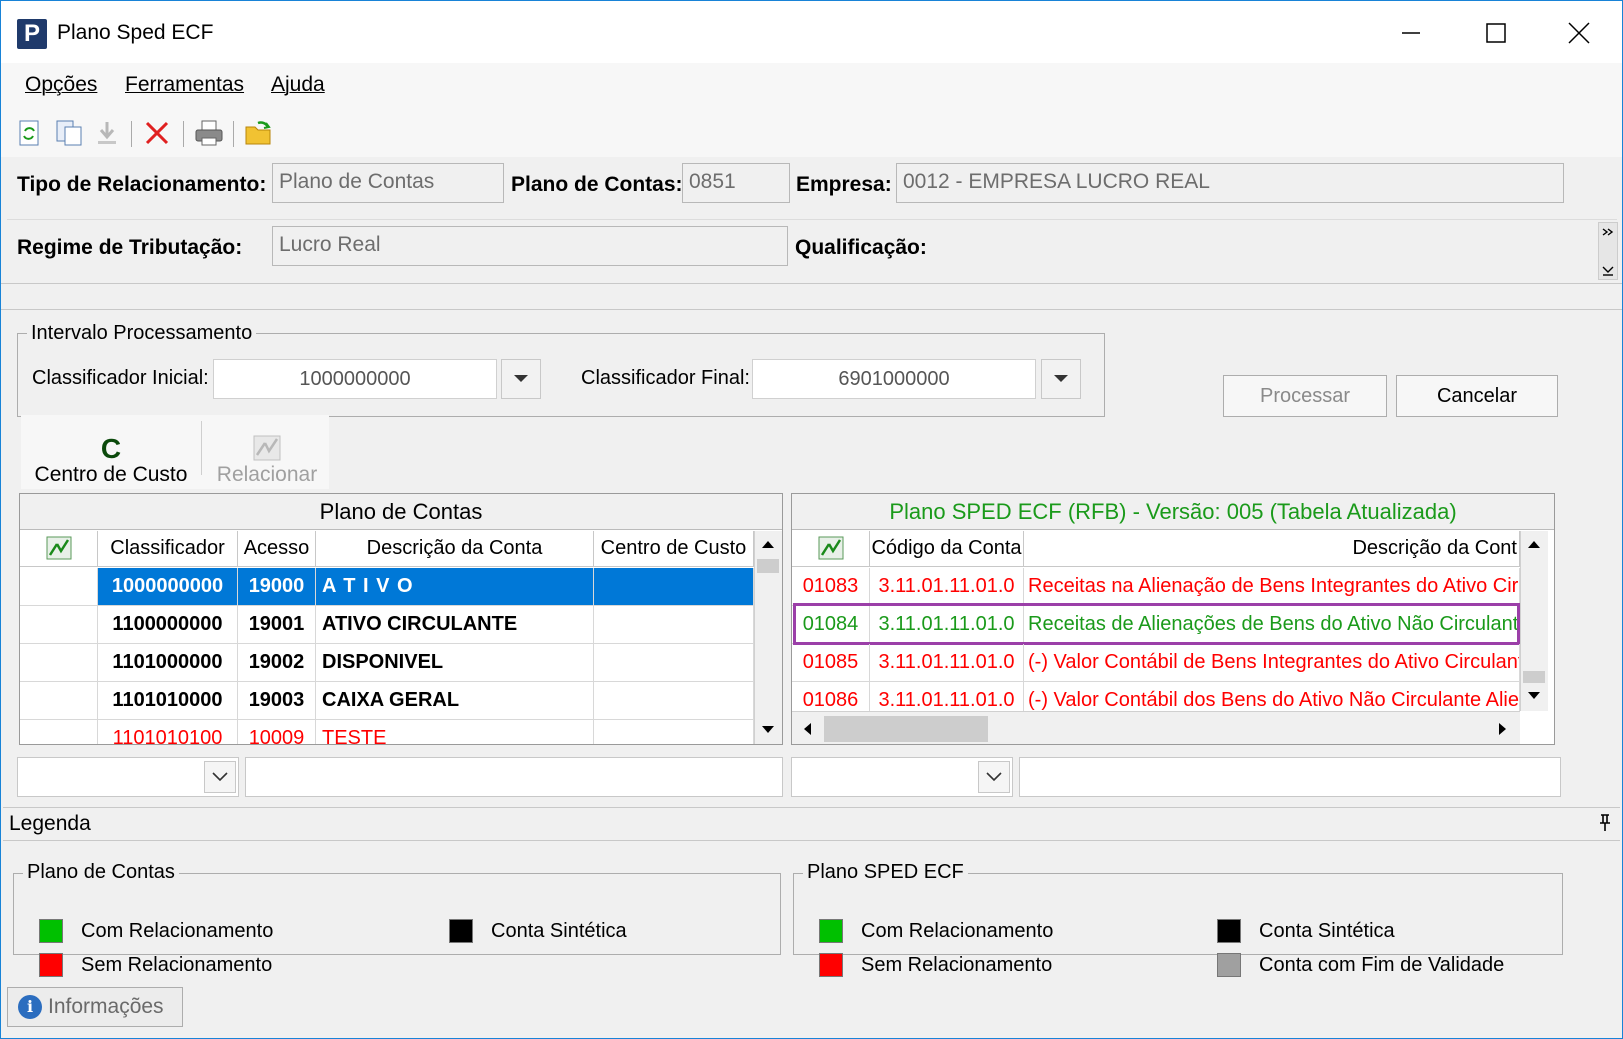  What do you see at coordinates (811, 133) in the screenshot?
I see `toolbar` at bounding box center [811, 133].